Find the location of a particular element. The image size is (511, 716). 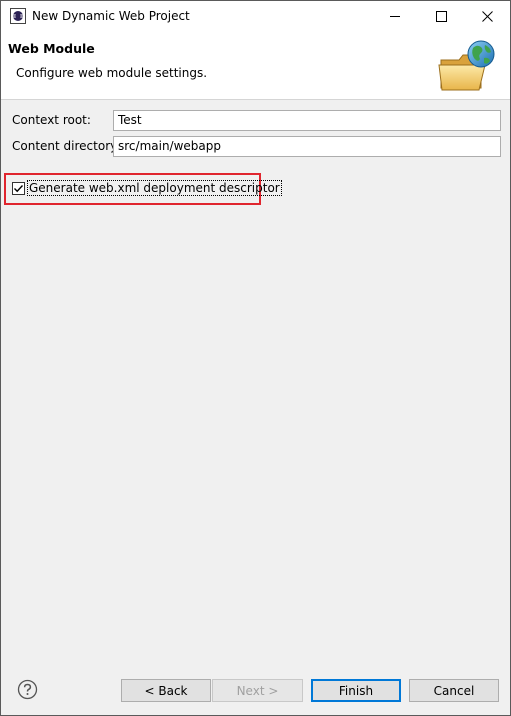

close-icon is located at coordinates (487, 16).